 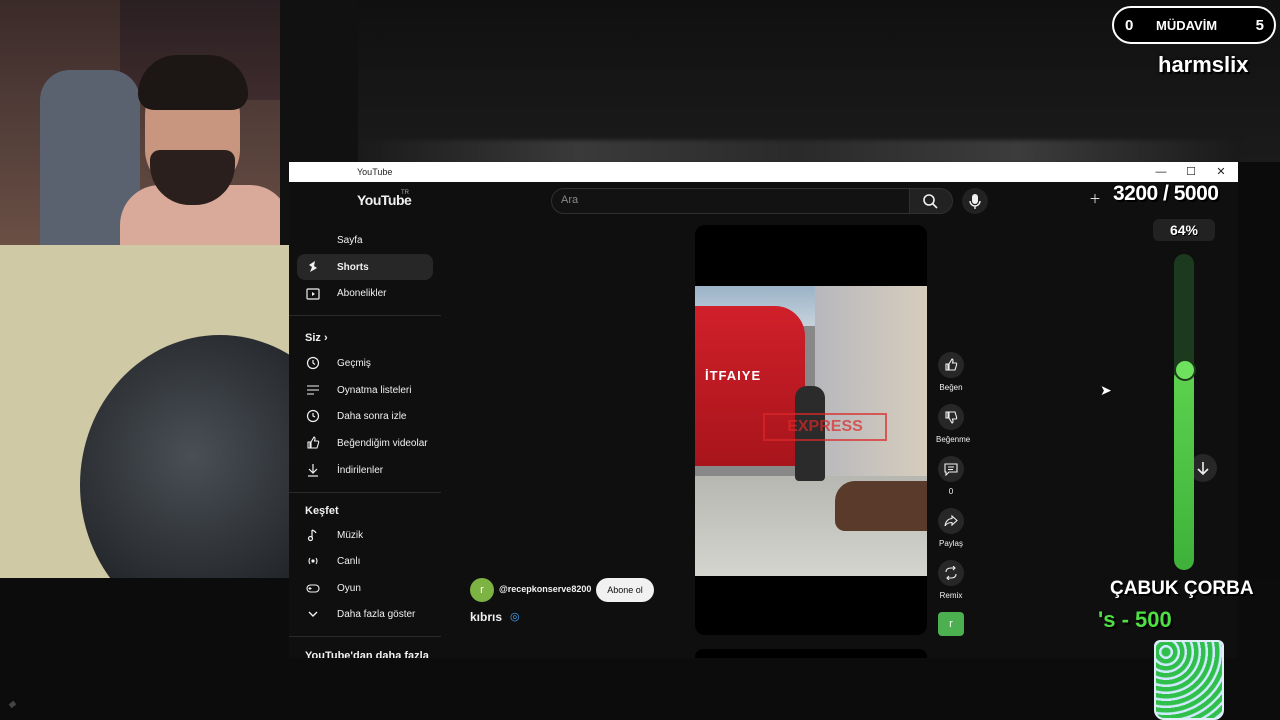 I want to click on like-action: Beğen, so click(x=951, y=372).